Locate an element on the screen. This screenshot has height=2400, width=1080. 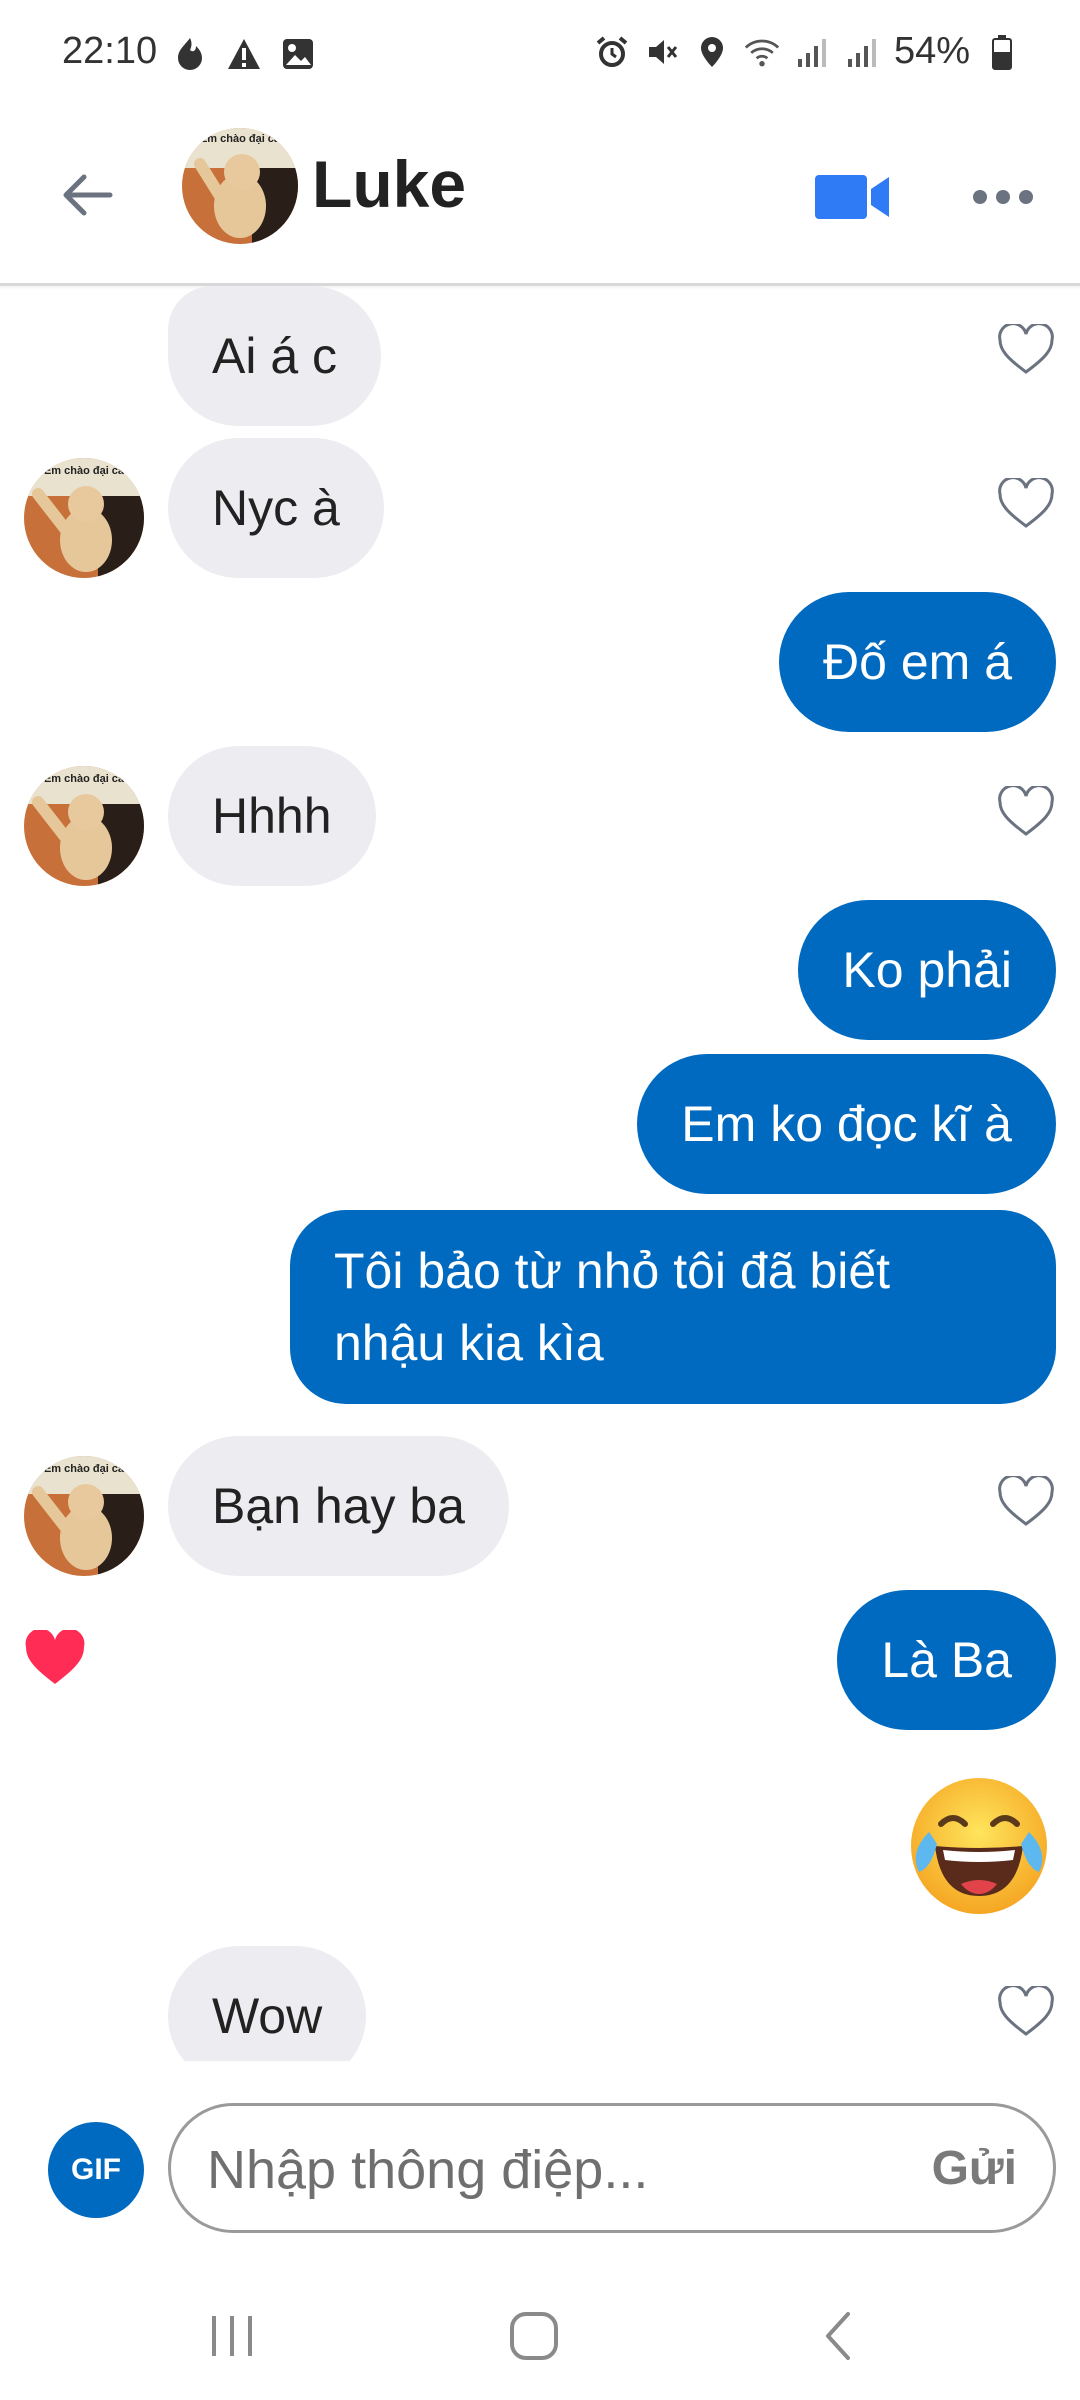
incoming-message-bubble: Bạn hay ba is located at coordinates (338, 1506).